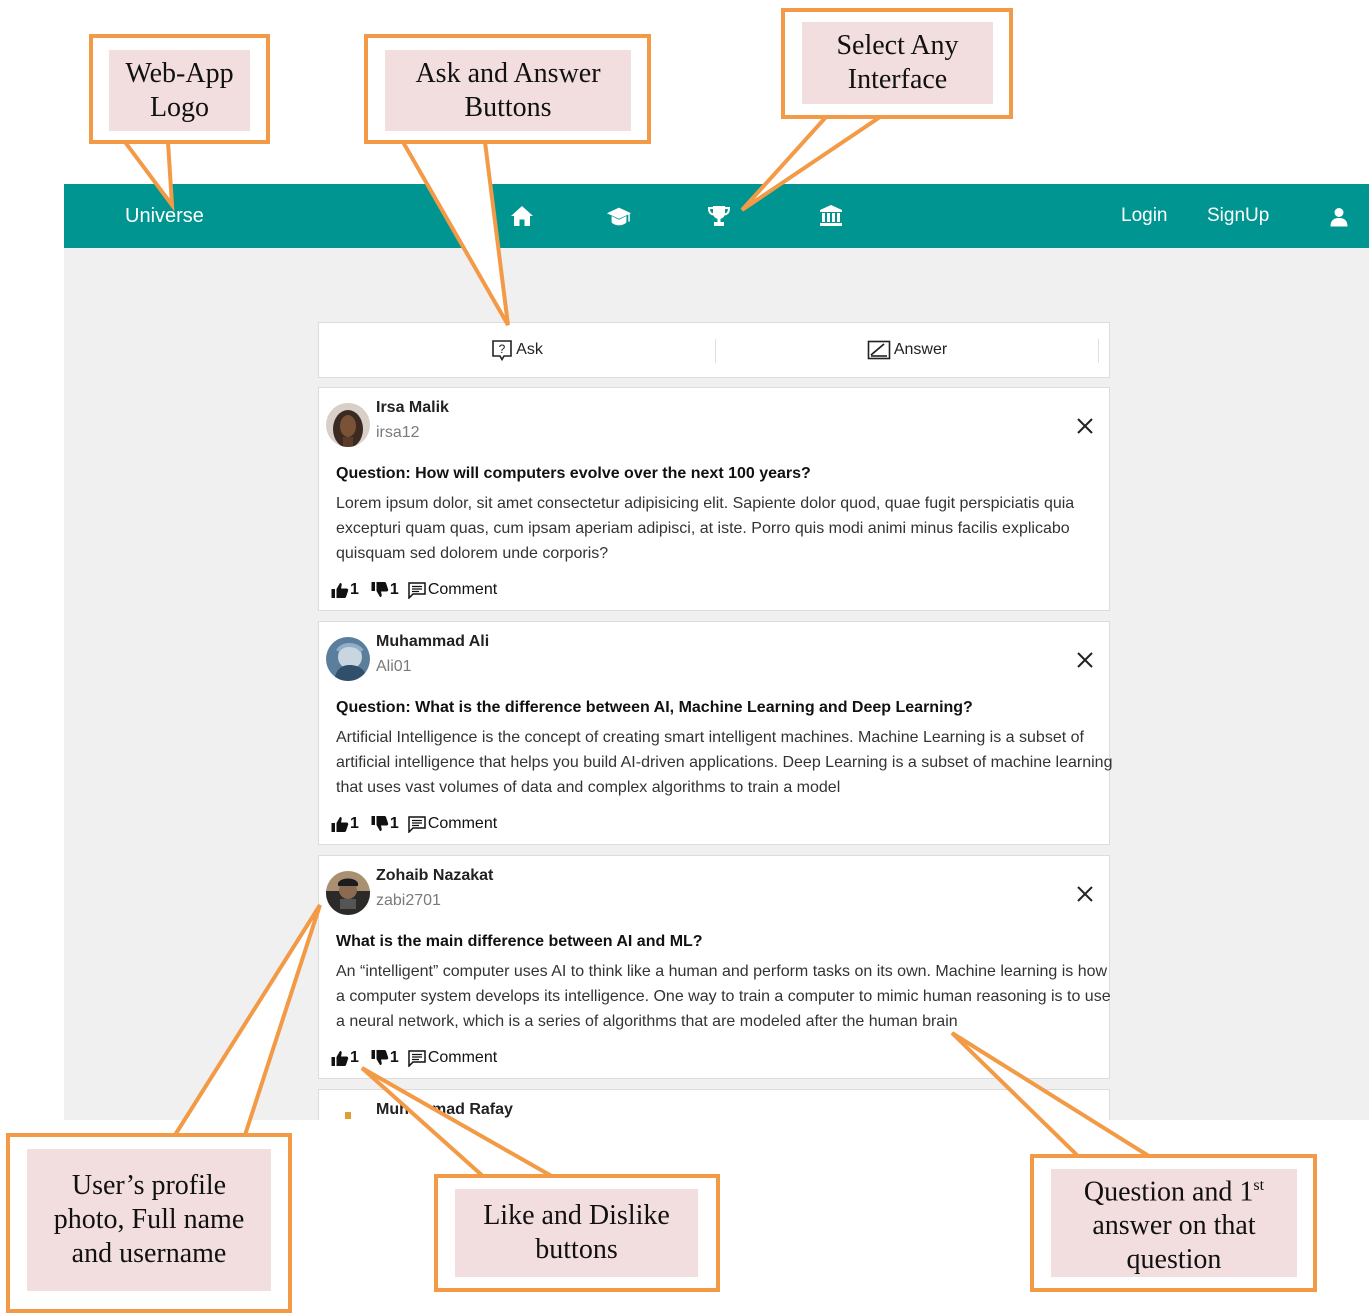 The height and width of the screenshot is (1313, 1369). I want to click on annotation-line: buttons, so click(576, 1249).